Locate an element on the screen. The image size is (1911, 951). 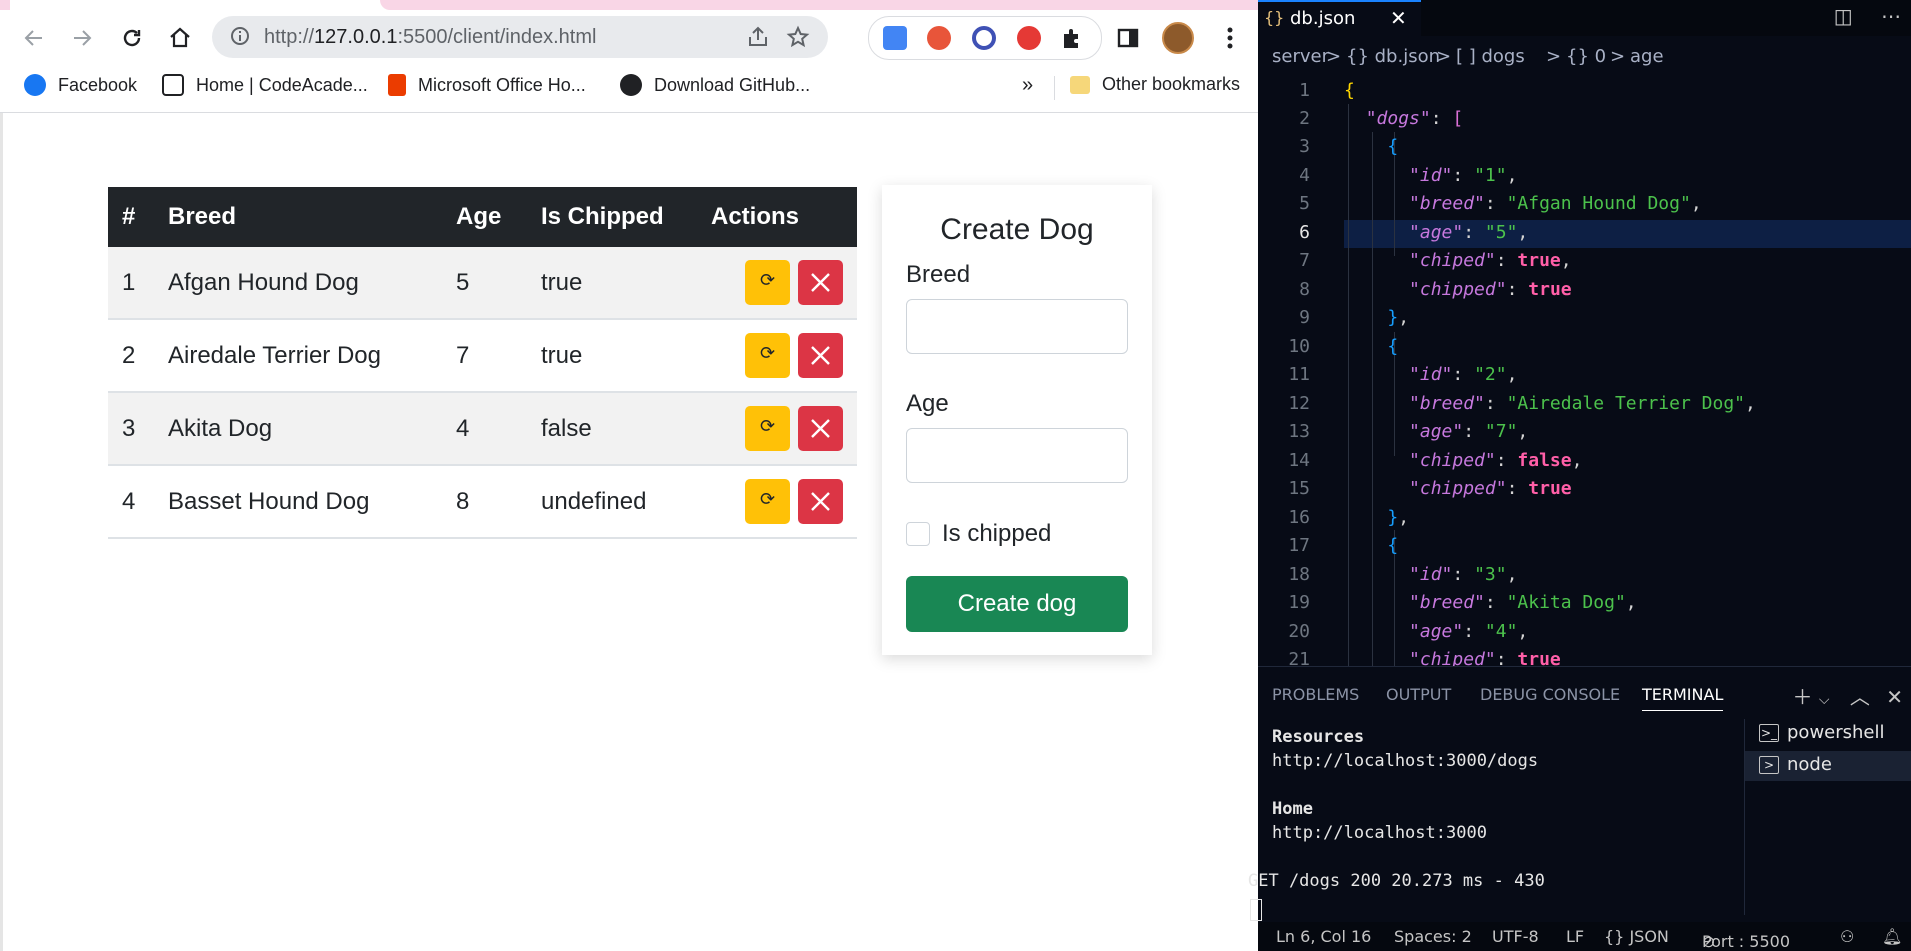
is-chipped-checkbox is located at coordinates (918, 534).